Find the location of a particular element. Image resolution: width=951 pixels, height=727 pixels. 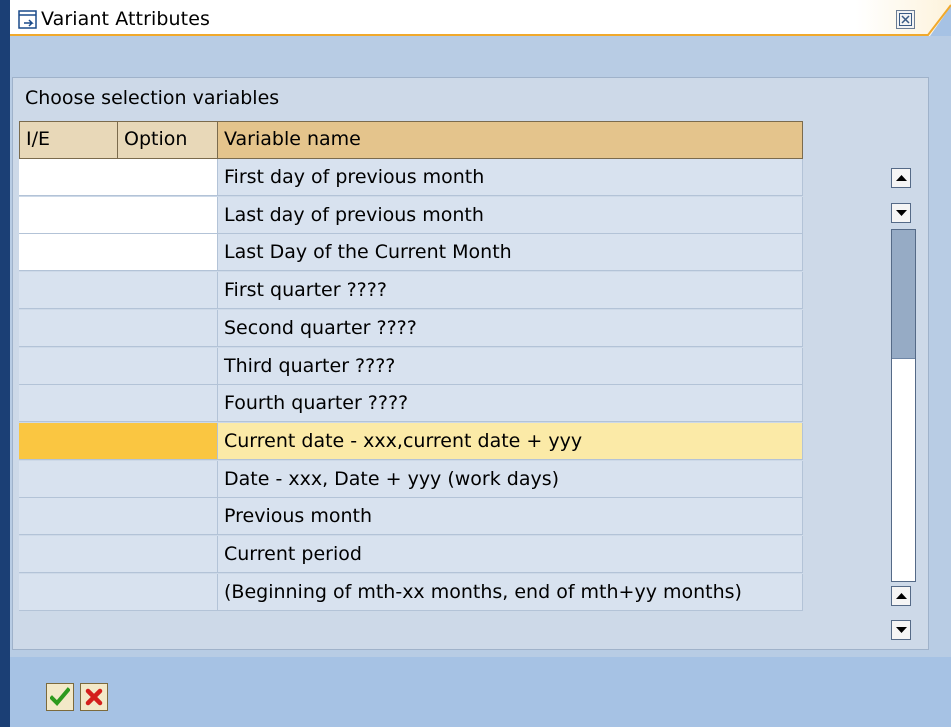

cell-variable-name: Date - xxx, Date + yyy (work days) is located at coordinates (510, 479).